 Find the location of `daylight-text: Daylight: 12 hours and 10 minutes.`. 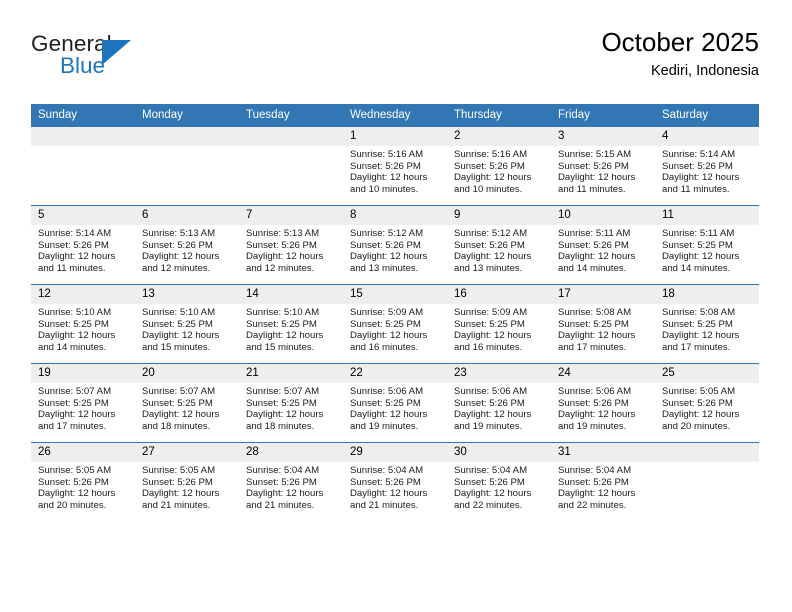

daylight-text: Daylight: 12 hours and 10 minutes. is located at coordinates (493, 183).